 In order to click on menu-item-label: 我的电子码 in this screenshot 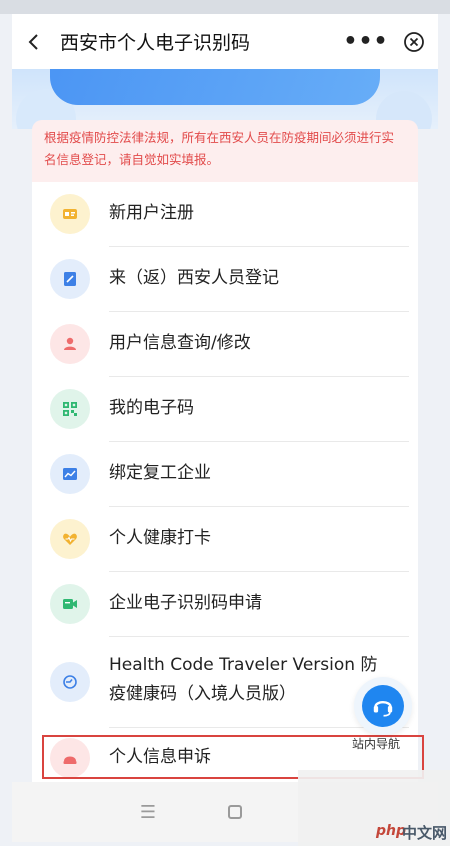, I will do `click(151, 408)`.